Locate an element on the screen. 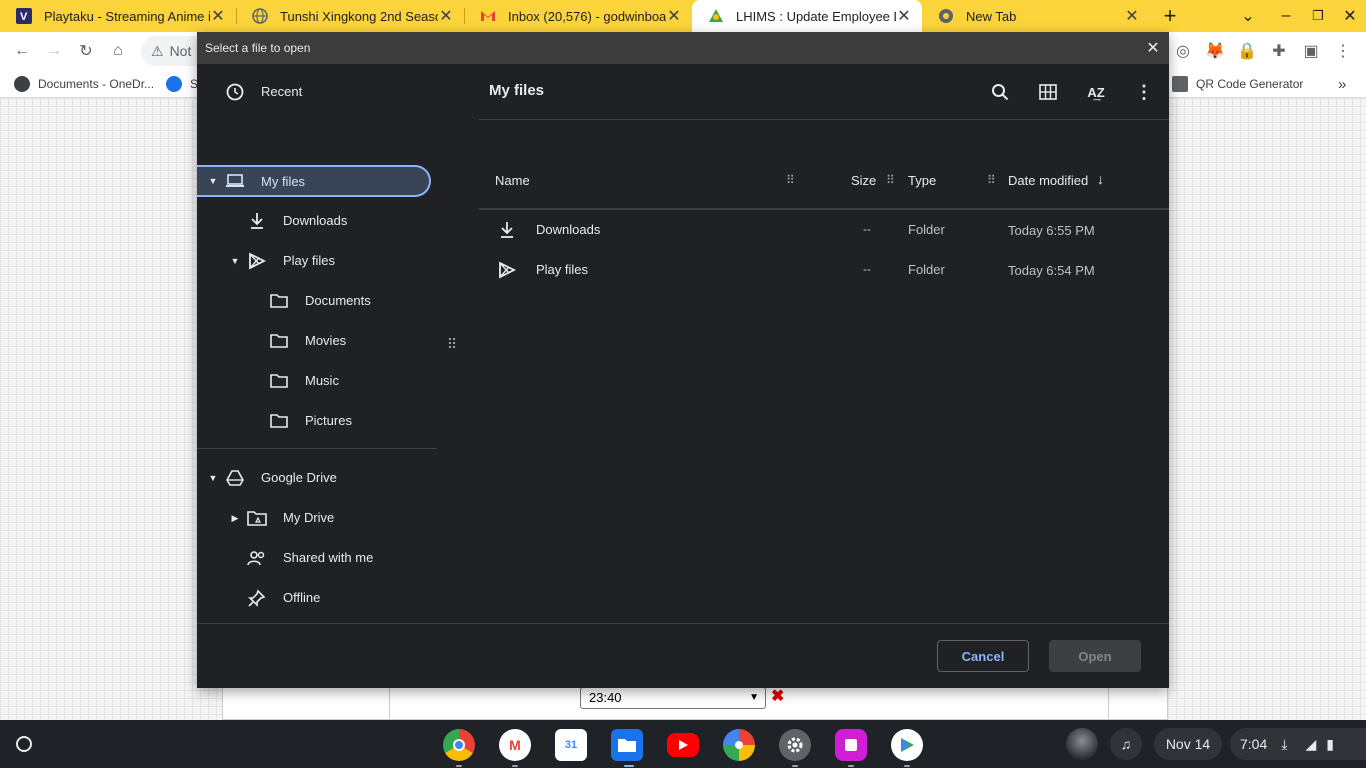 This screenshot has height=768, width=1366. folder-icon is located at coordinates (279, 421).